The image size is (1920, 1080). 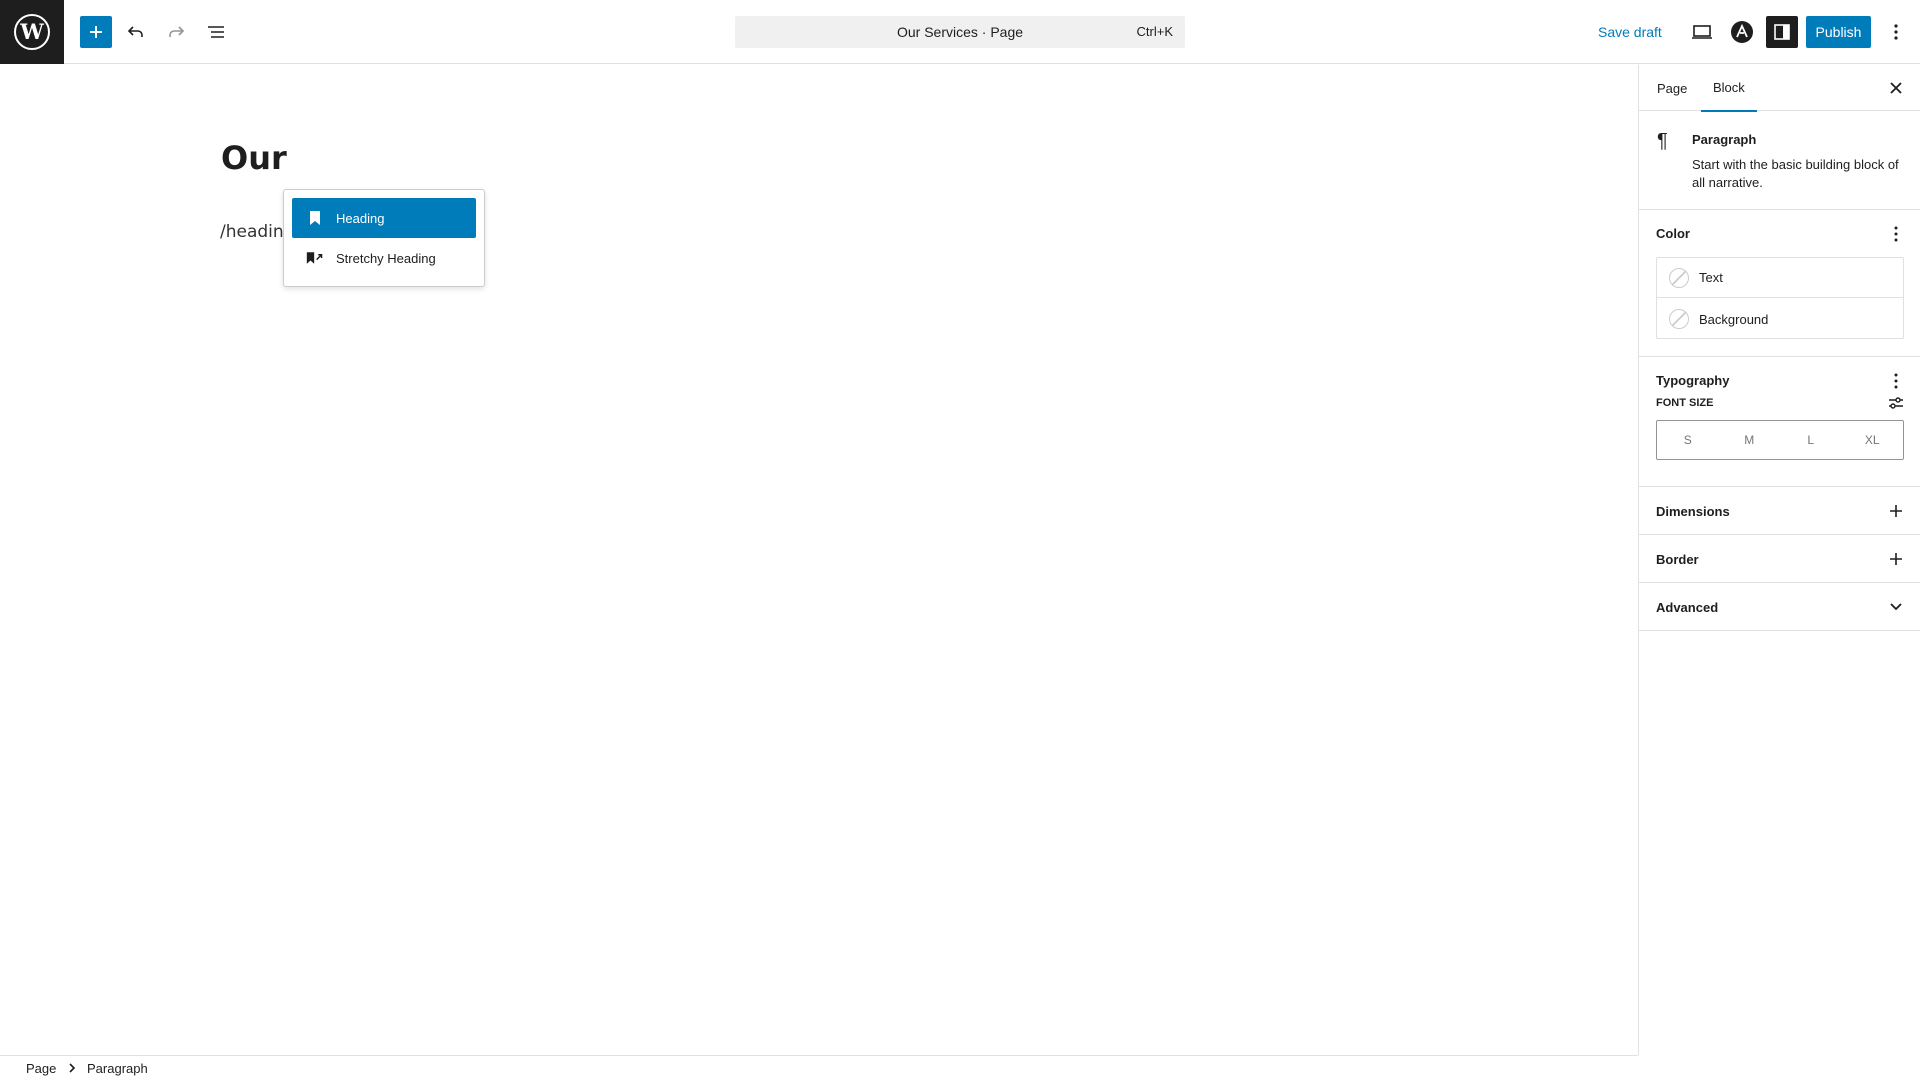 I want to click on command-palette-button: Our Services · Page Ctrl+K, so click(x=960, y=32).